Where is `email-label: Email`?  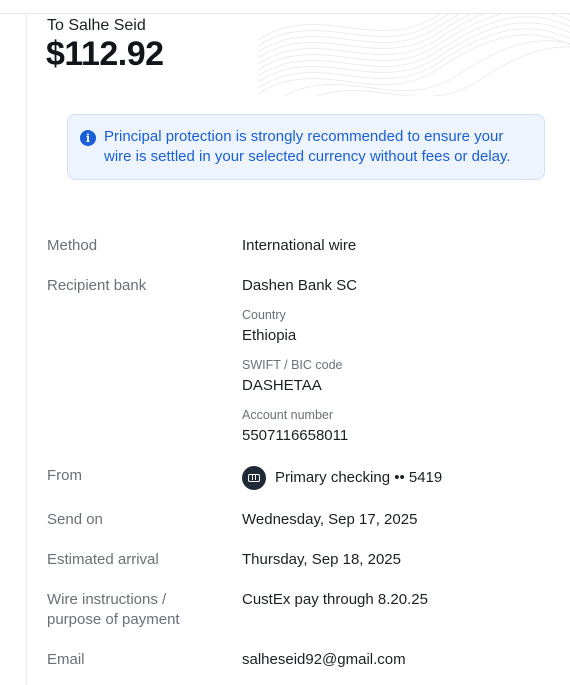 email-label: Email is located at coordinates (66, 659).